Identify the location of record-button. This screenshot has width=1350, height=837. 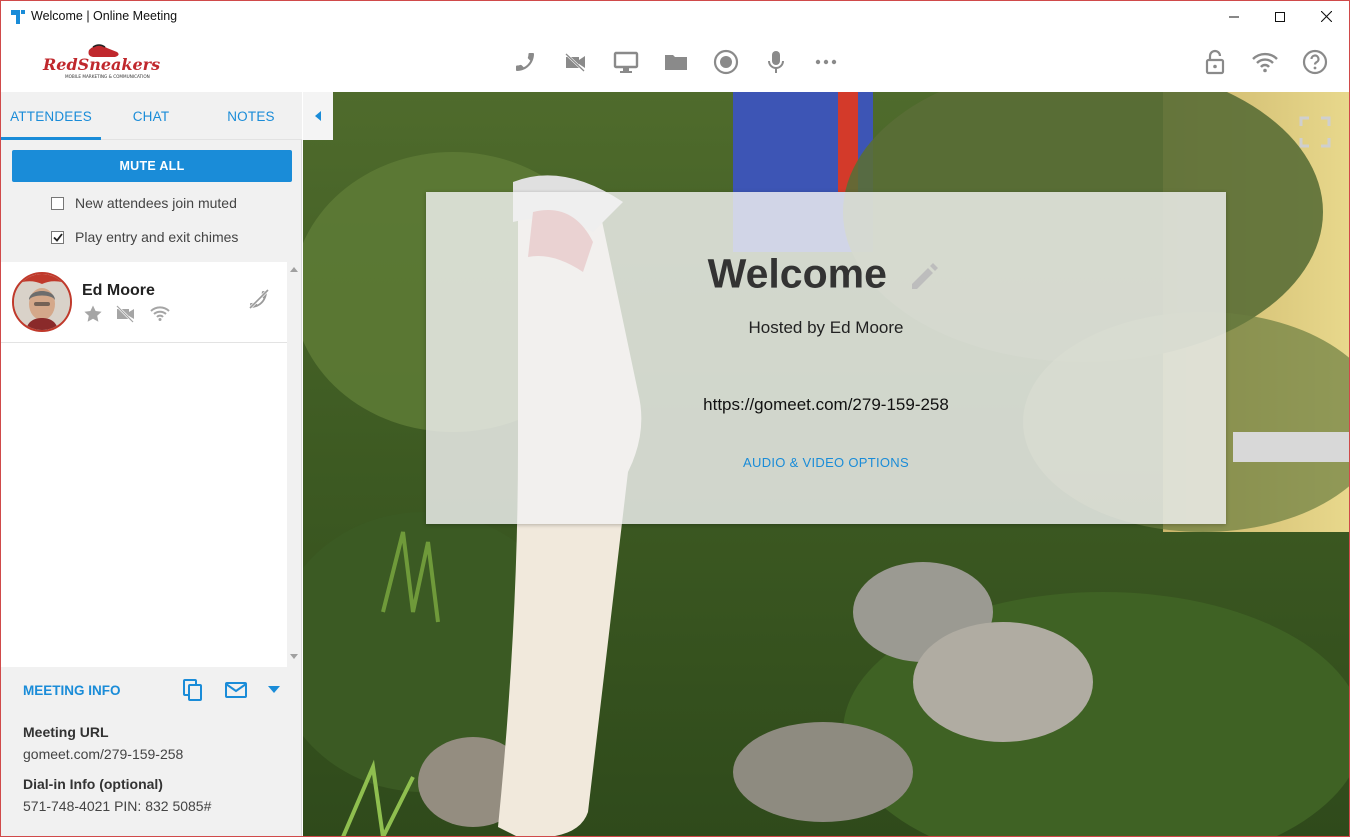
(726, 62).